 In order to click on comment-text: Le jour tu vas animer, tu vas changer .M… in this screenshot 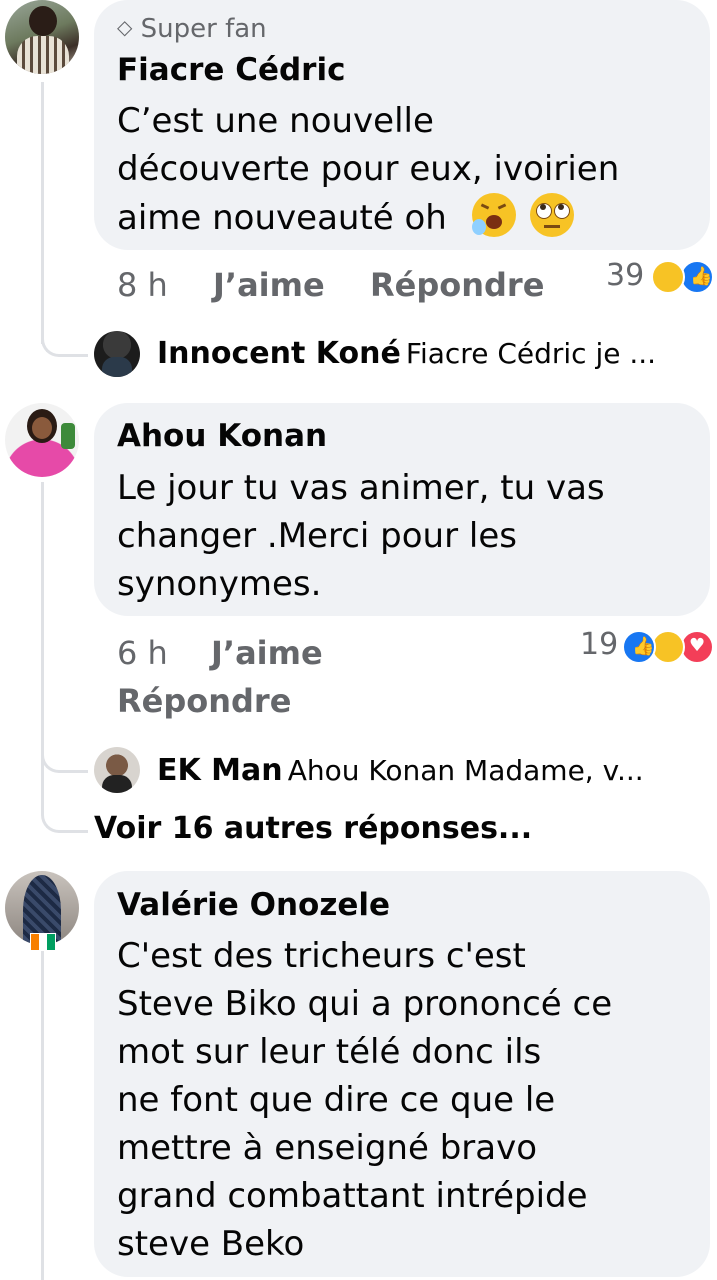, I will do `click(361, 536)`.